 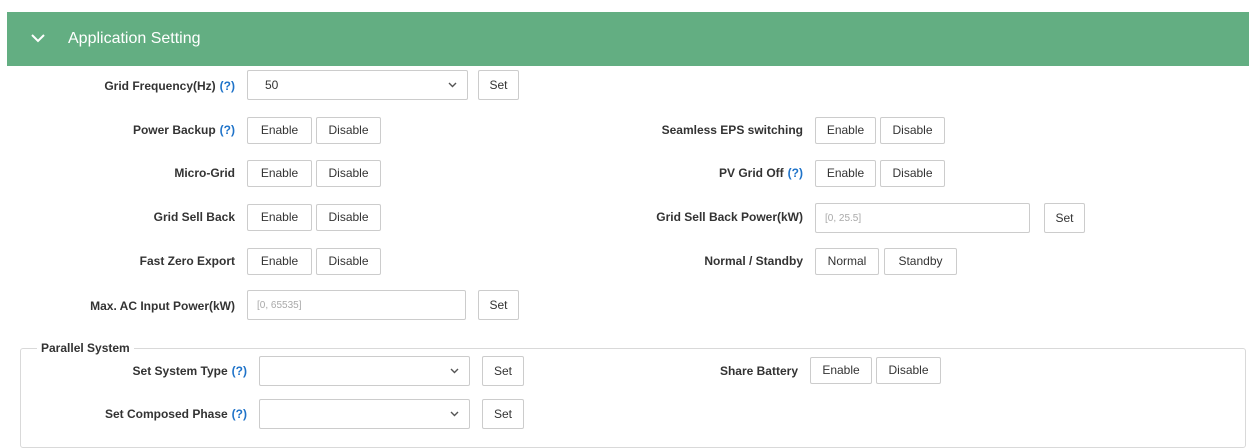 I want to click on parallel-system-legend: Parallel System, so click(x=85, y=348).